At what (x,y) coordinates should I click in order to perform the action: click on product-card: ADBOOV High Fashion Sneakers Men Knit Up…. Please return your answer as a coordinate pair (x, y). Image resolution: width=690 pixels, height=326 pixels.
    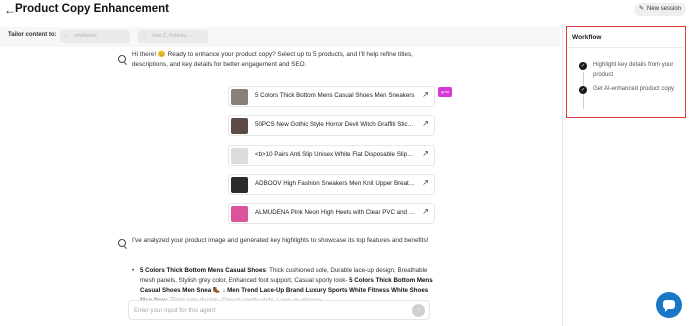
    Looking at the image, I should click on (331, 184).